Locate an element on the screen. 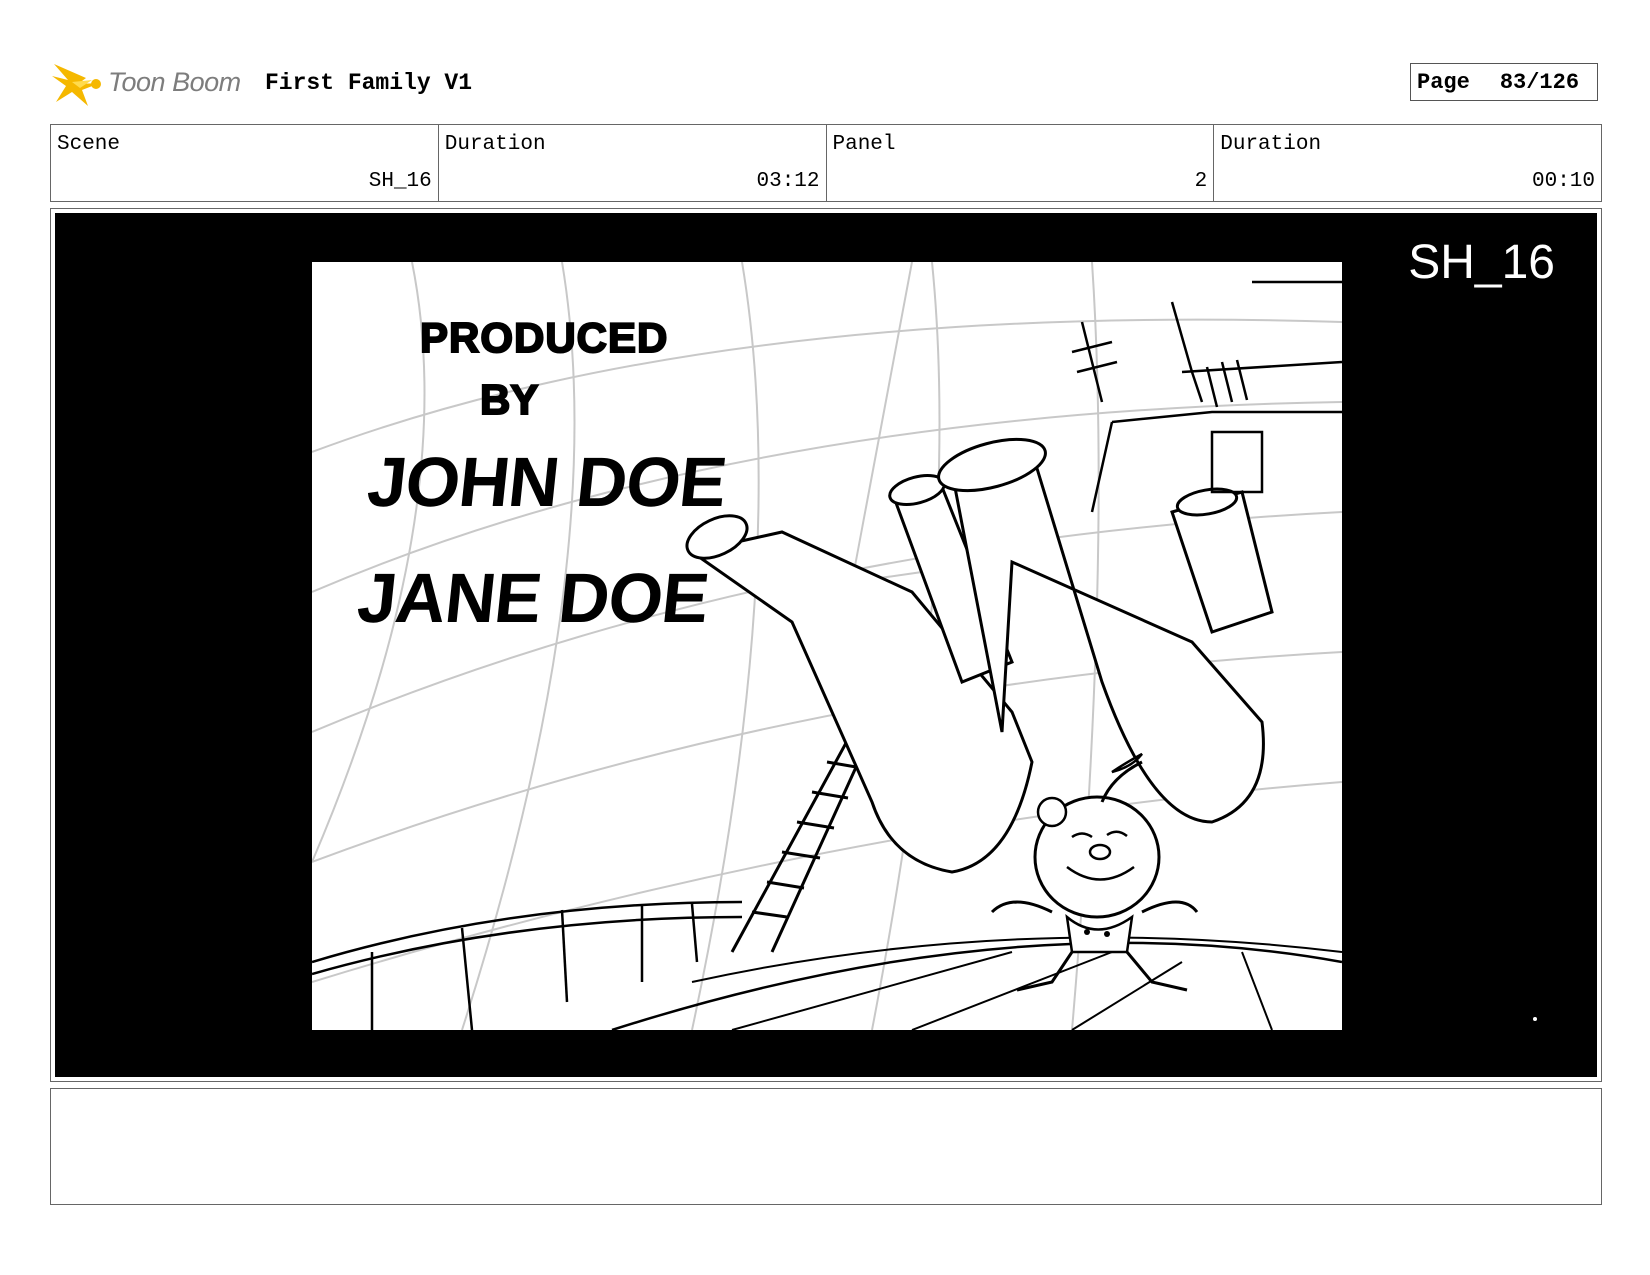 This screenshot has height=1275, width=1650. cannon-turret is located at coordinates (979, 655).